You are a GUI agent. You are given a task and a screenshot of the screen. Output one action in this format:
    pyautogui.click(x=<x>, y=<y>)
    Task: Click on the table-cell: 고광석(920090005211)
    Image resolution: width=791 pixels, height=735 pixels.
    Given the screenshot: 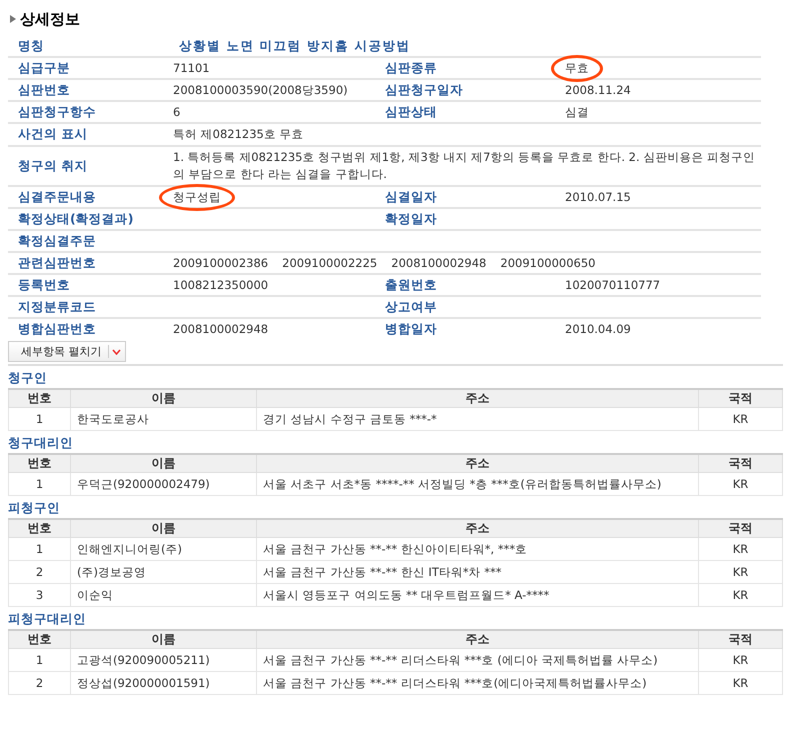 What is the action you would take?
    pyautogui.click(x=163, y=660)
    